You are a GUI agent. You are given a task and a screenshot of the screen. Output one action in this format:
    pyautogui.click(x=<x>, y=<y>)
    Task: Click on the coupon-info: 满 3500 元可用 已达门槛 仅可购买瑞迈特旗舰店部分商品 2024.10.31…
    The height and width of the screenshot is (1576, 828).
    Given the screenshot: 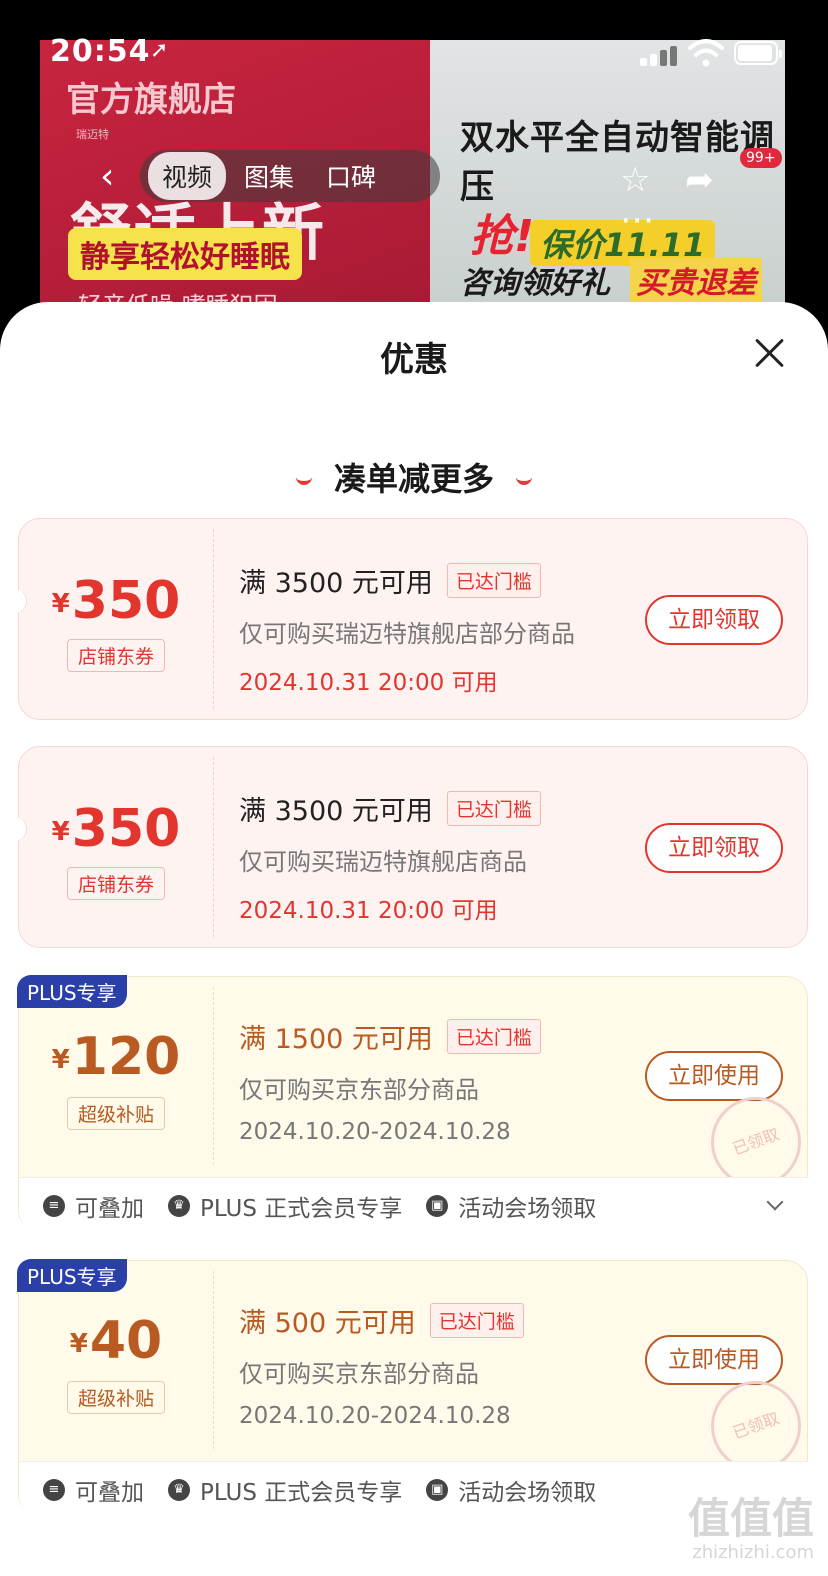 What is the action you would take?
    pyautogui.click(x=407, y=629)
    